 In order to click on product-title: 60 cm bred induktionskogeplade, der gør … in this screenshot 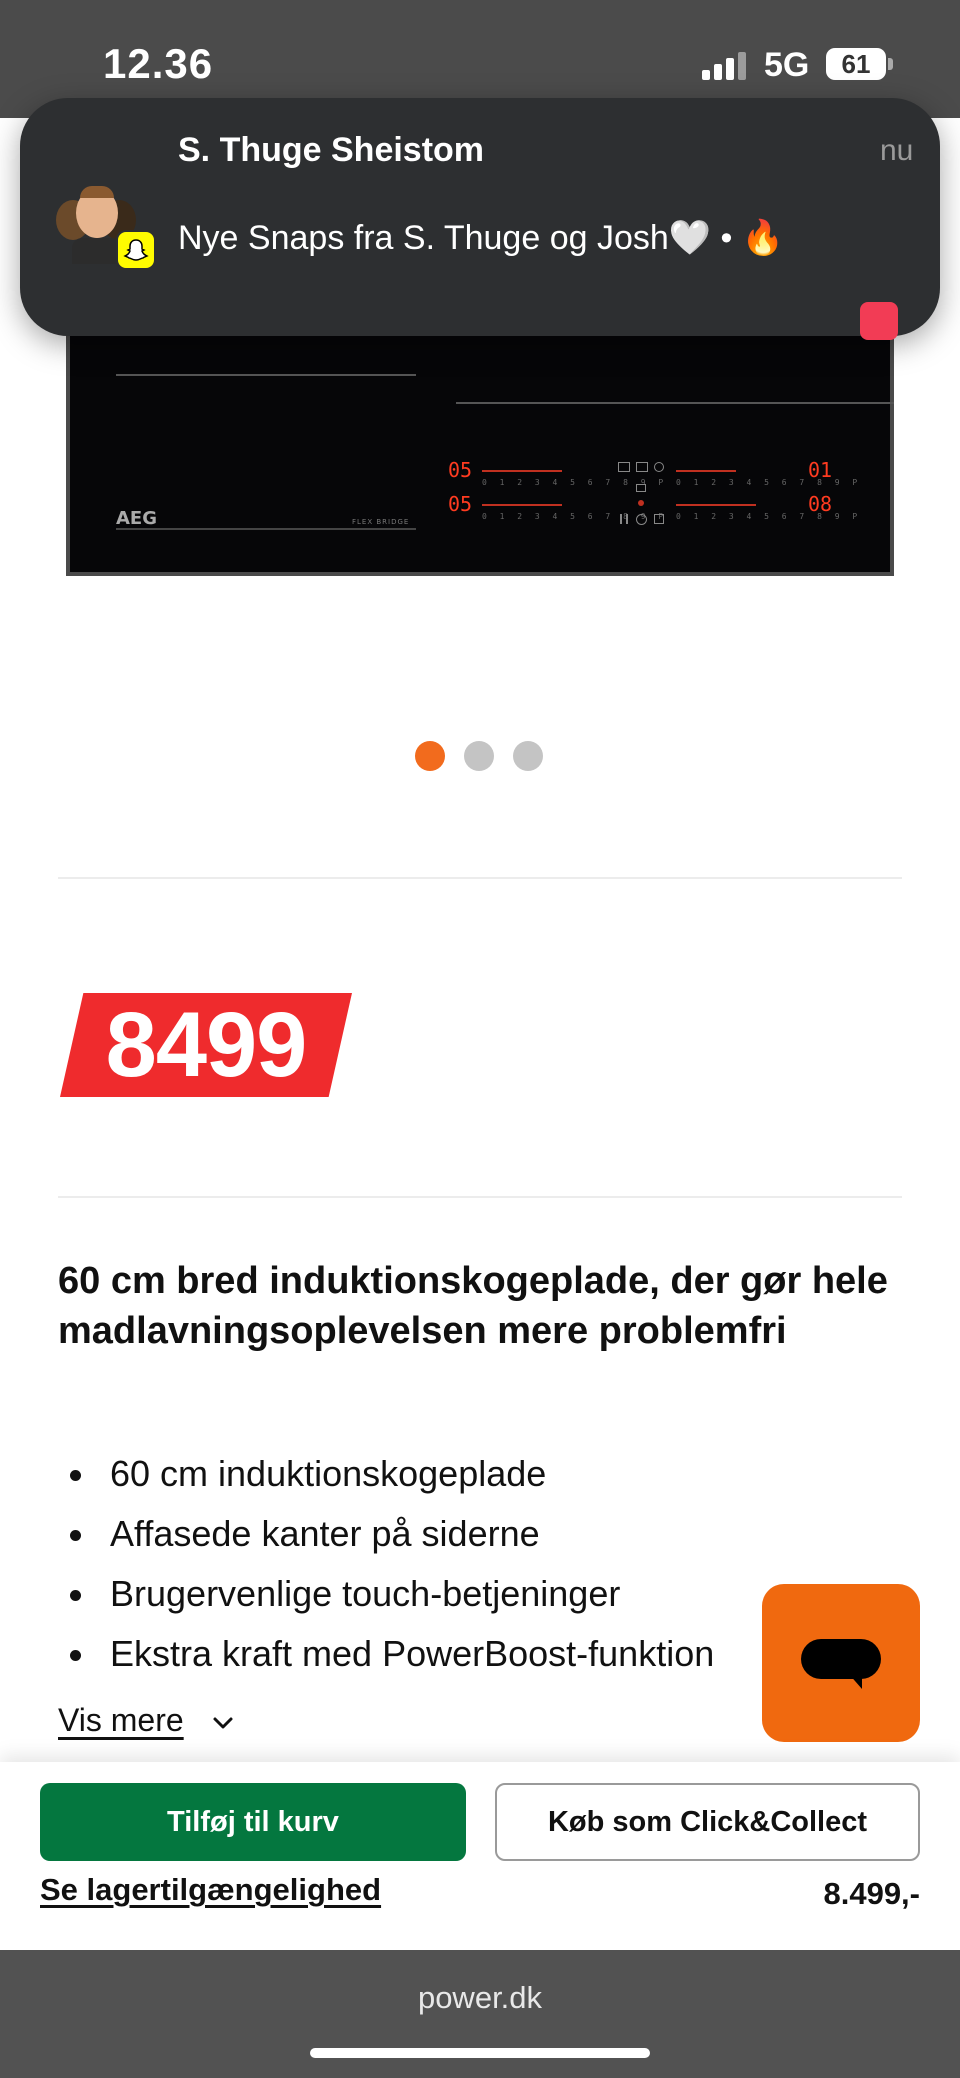, I will do `click(473, 1306)`.